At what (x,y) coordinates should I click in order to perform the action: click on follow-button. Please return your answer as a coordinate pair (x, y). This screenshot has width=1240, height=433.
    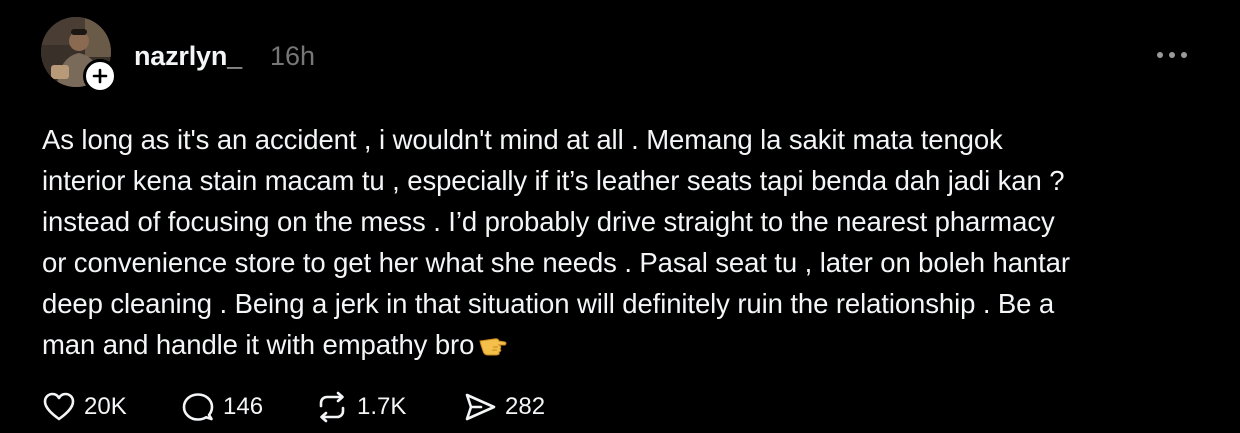
    Looking at the image, I should click on (100, 76).